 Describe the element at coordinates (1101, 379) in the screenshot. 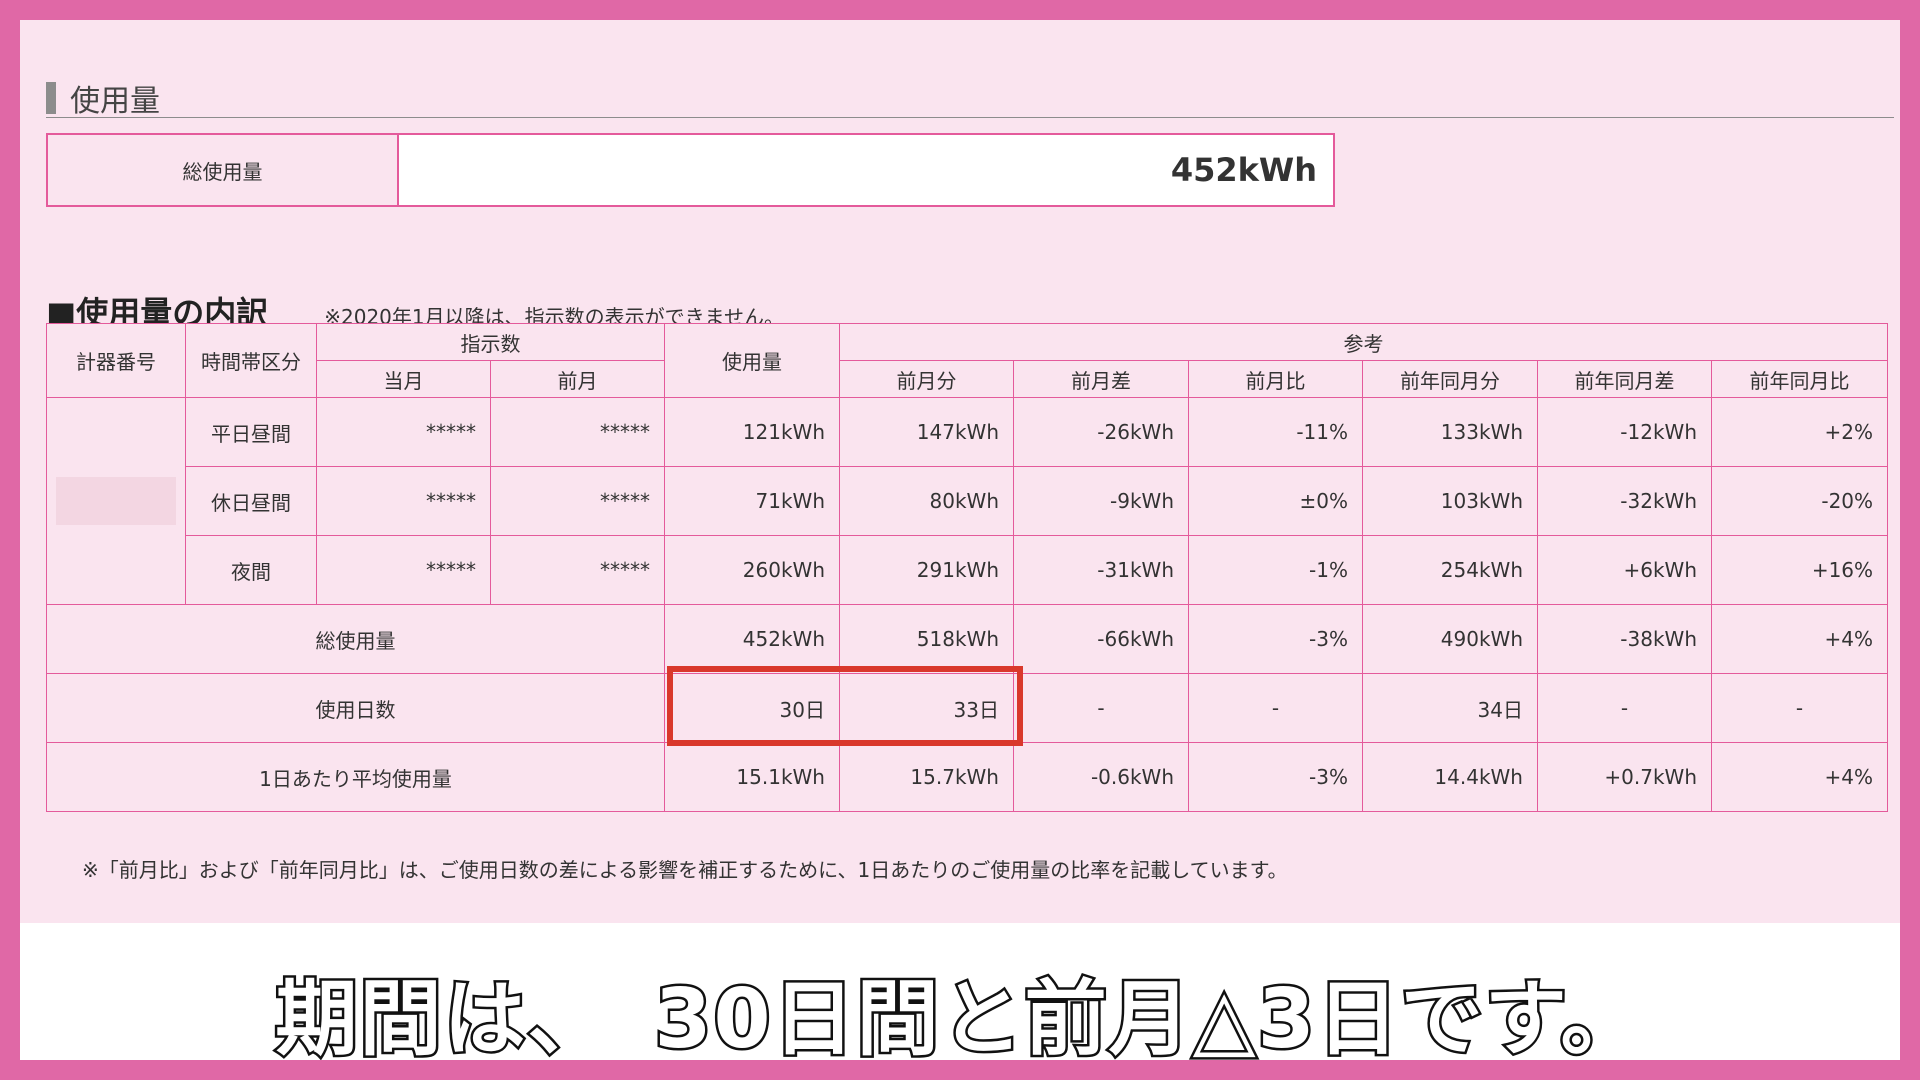

I see `header-prev-diff: 前月差` at that location.